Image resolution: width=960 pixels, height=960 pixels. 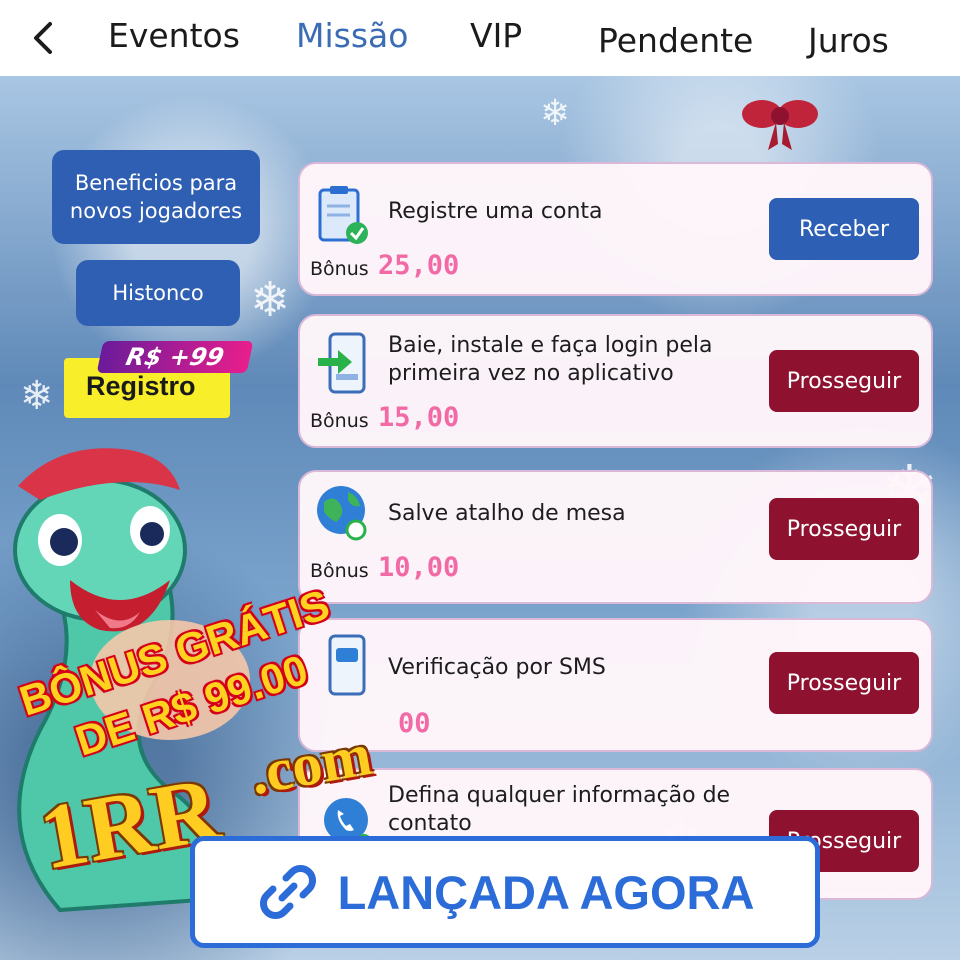 I want to click on receive-button: Receber, so click(x=844, y=229).